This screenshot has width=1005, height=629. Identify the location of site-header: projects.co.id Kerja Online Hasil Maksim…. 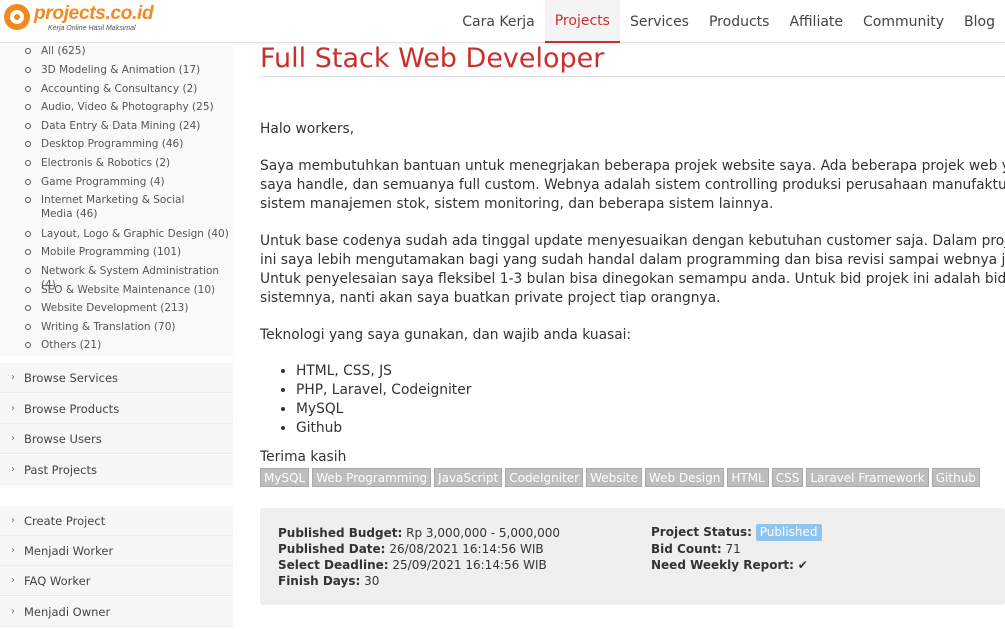
(502, 21).